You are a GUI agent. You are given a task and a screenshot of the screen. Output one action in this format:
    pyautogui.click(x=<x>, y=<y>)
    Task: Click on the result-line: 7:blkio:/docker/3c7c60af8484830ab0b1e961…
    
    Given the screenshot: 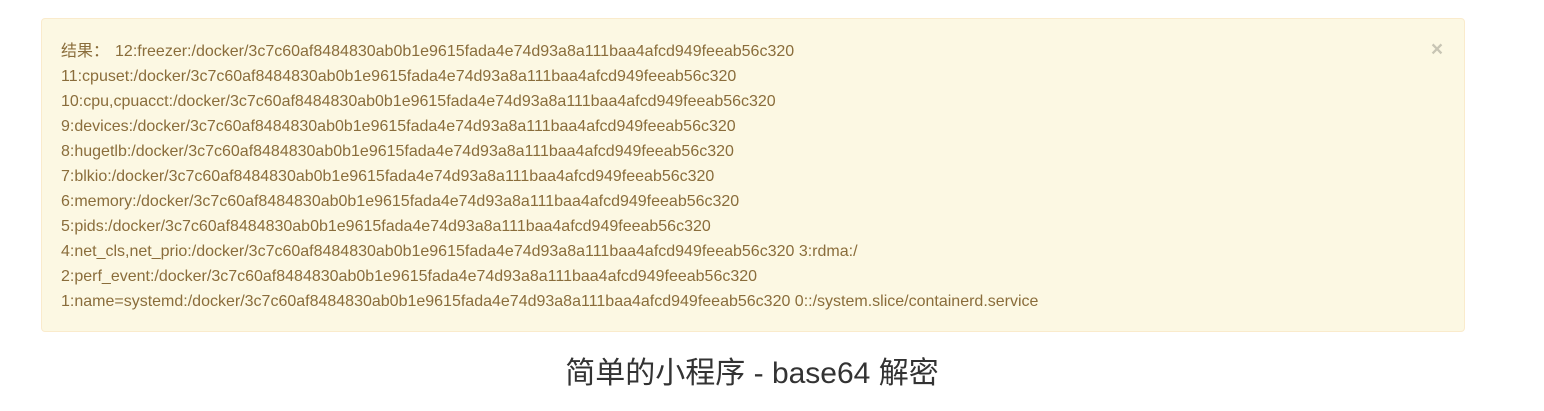 What is the action you would take?
    pyautogui.click(x=388, y=176)
    